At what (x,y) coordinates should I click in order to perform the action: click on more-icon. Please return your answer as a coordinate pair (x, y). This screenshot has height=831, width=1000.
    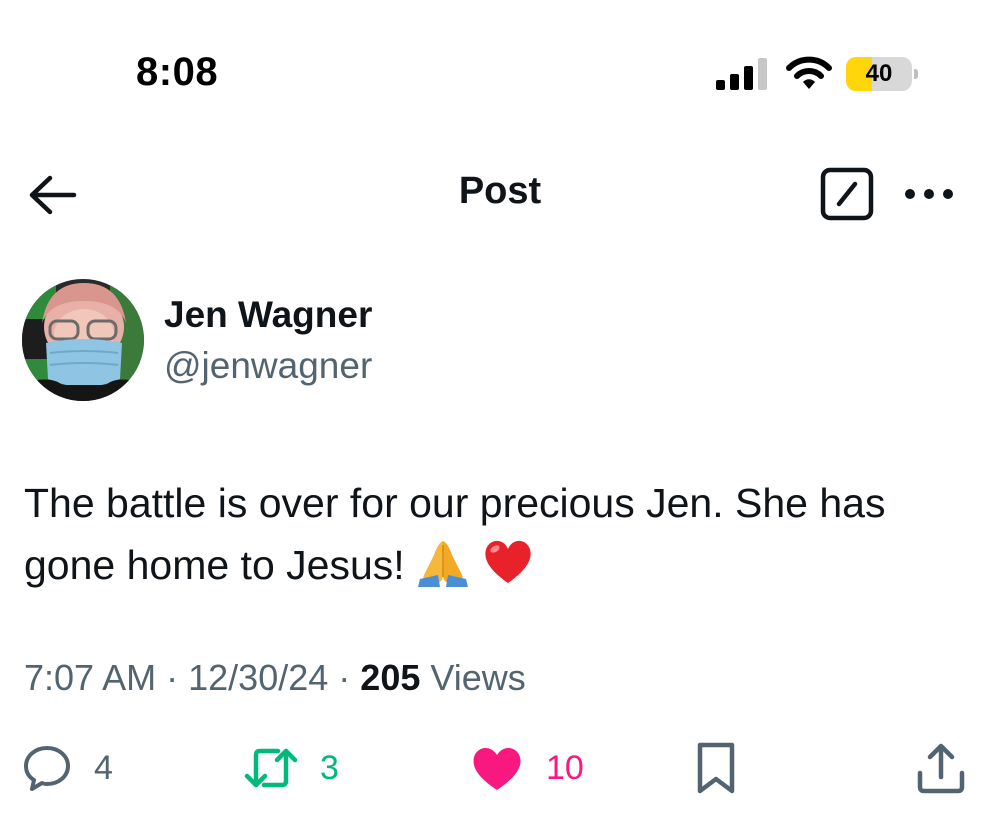
    Looking at the image, I should click on (929, 194).